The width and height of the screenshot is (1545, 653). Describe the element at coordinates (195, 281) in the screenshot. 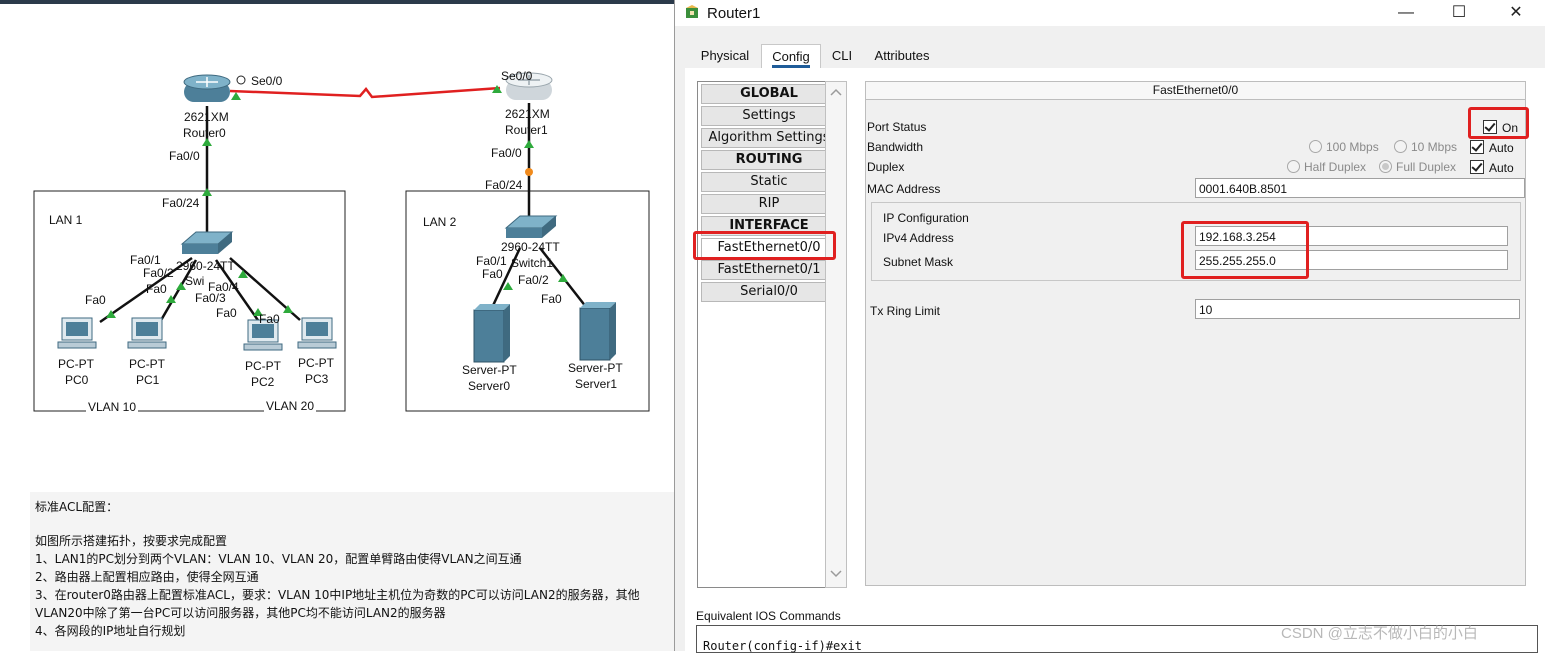

I see `switch0-name: Swi` at that location.